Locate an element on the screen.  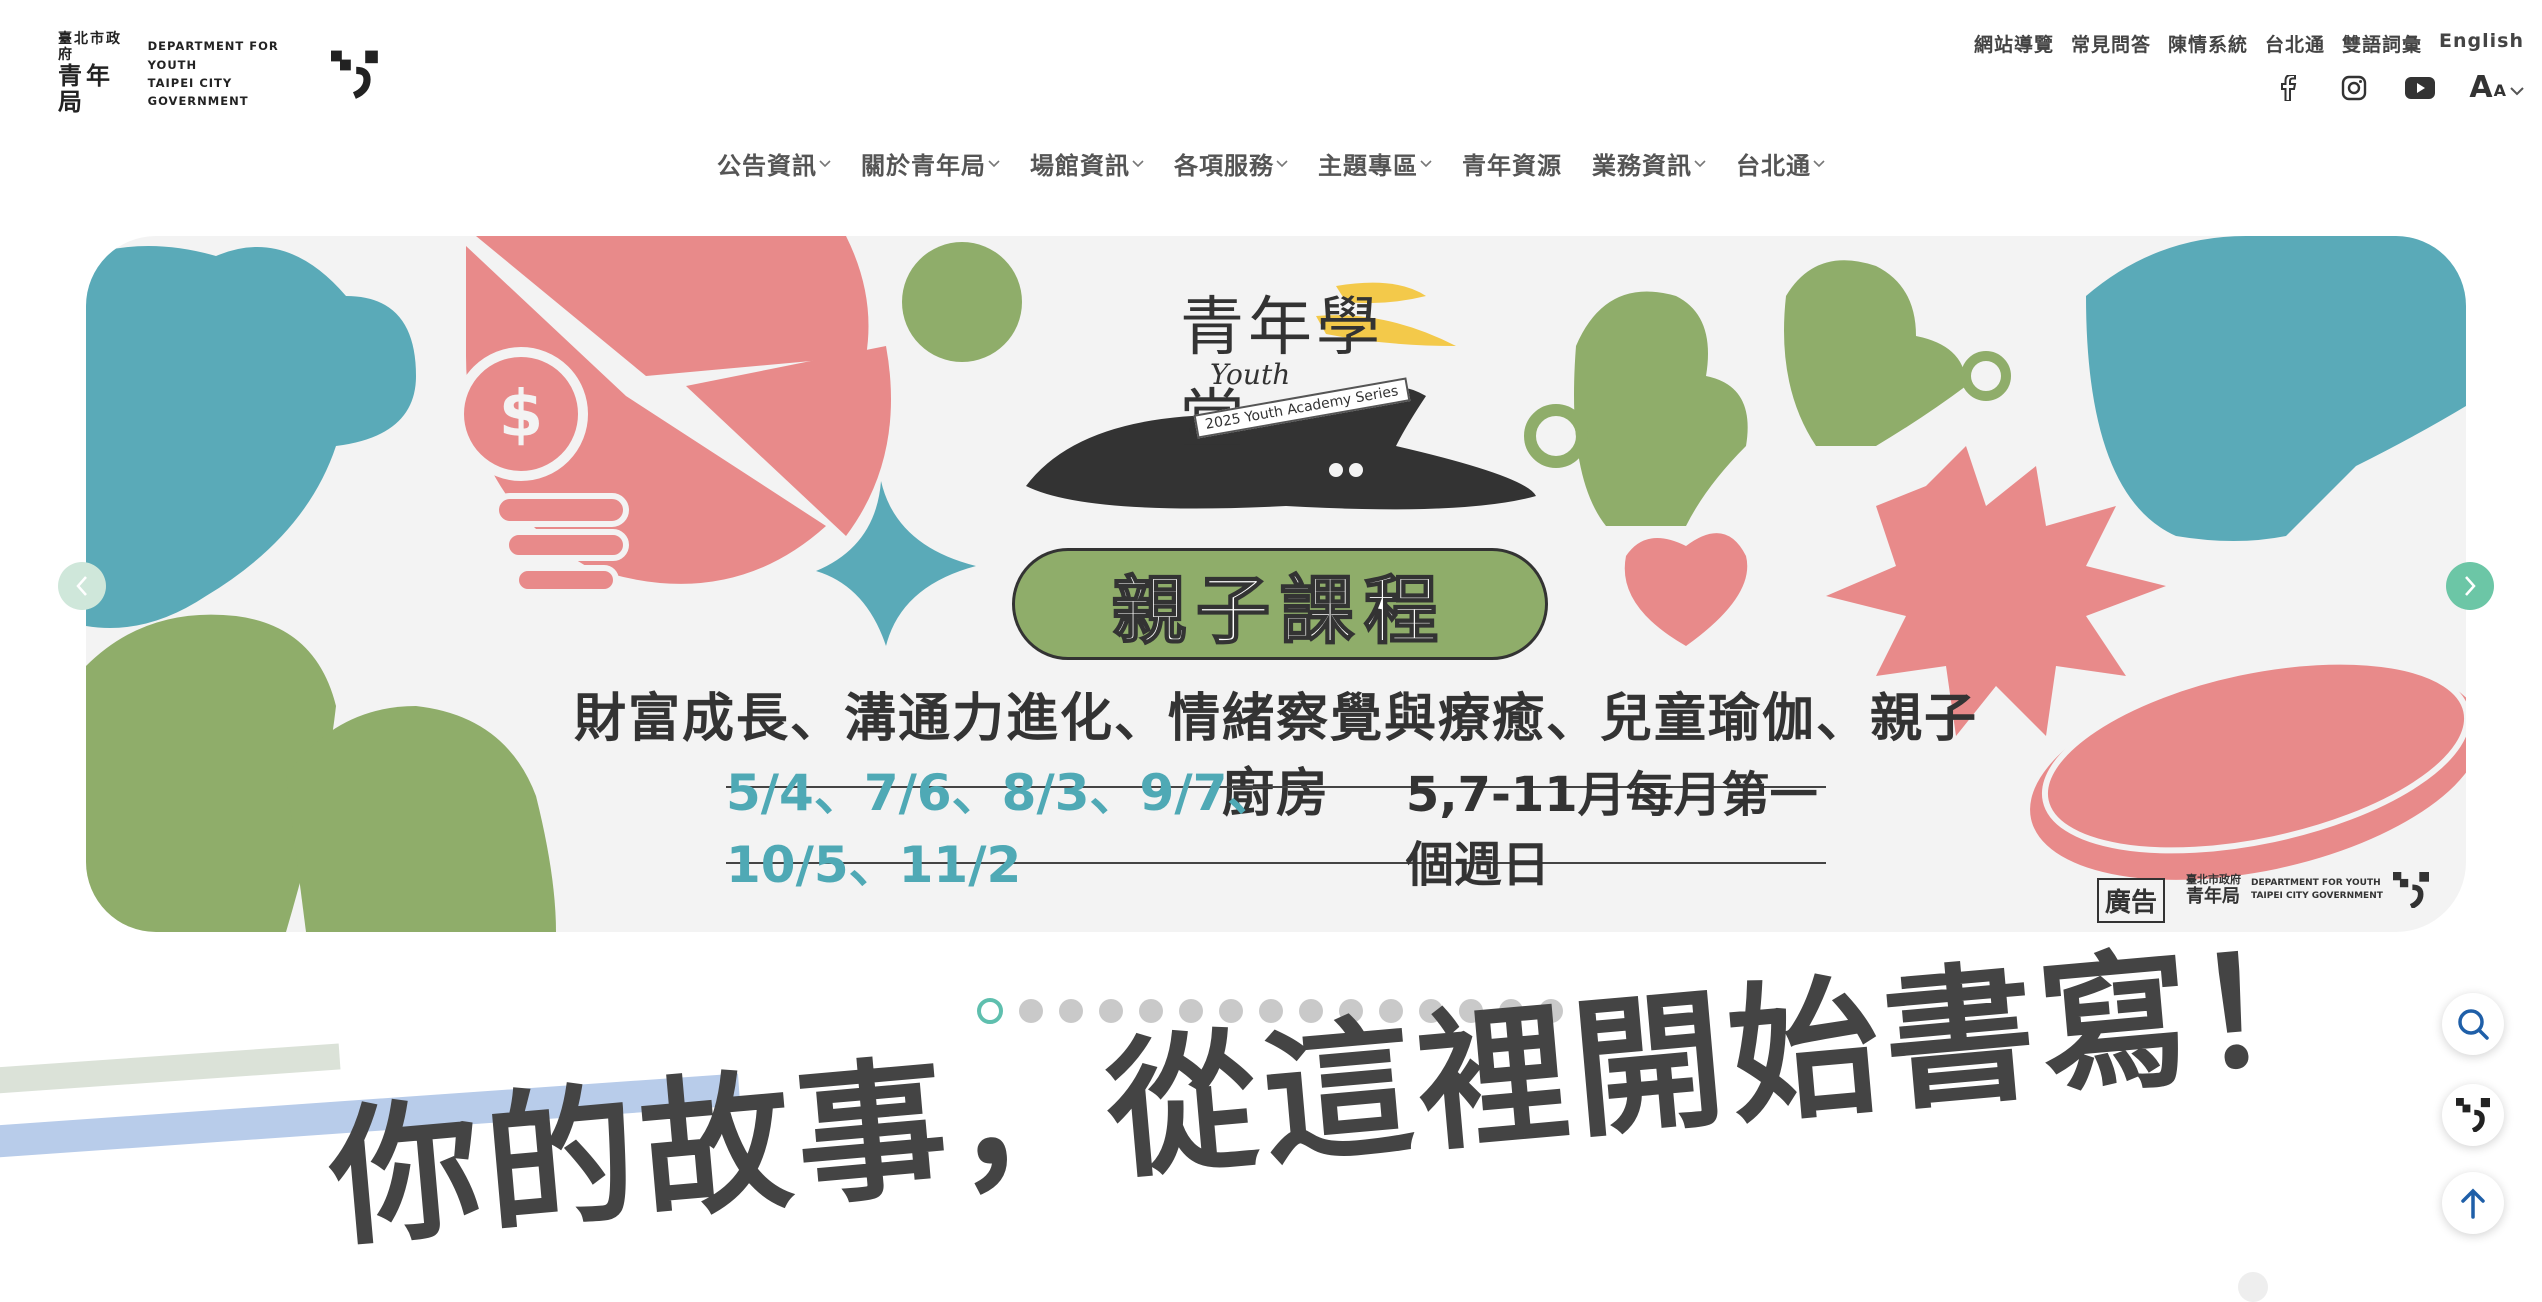
util-link-taipeipass: 台北通 is located at coordinates (2295, 43).